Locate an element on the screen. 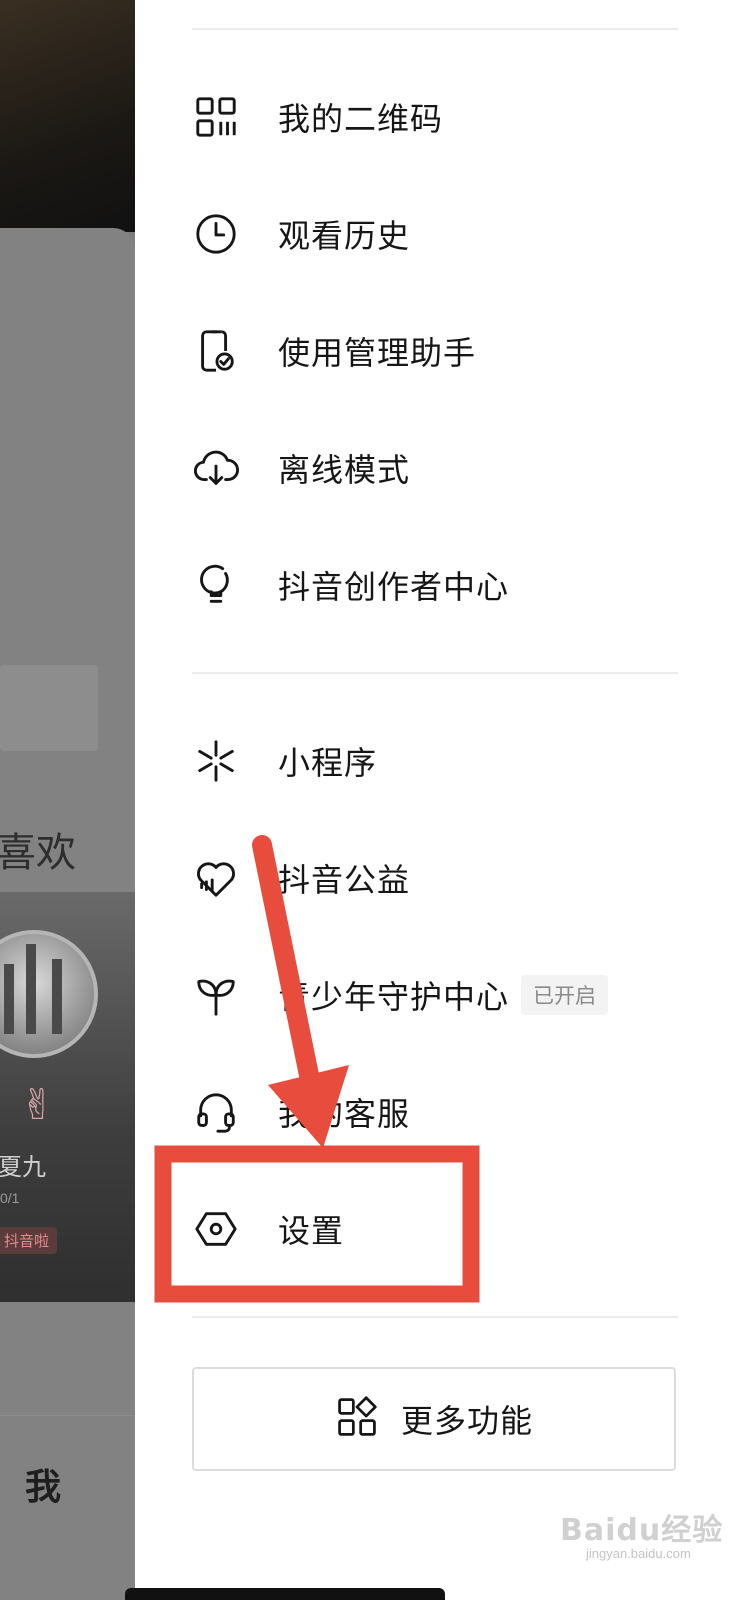 The height and width of the screenshot is (1600, 737). lightbulb-icon is located at coordinates (216, 585).